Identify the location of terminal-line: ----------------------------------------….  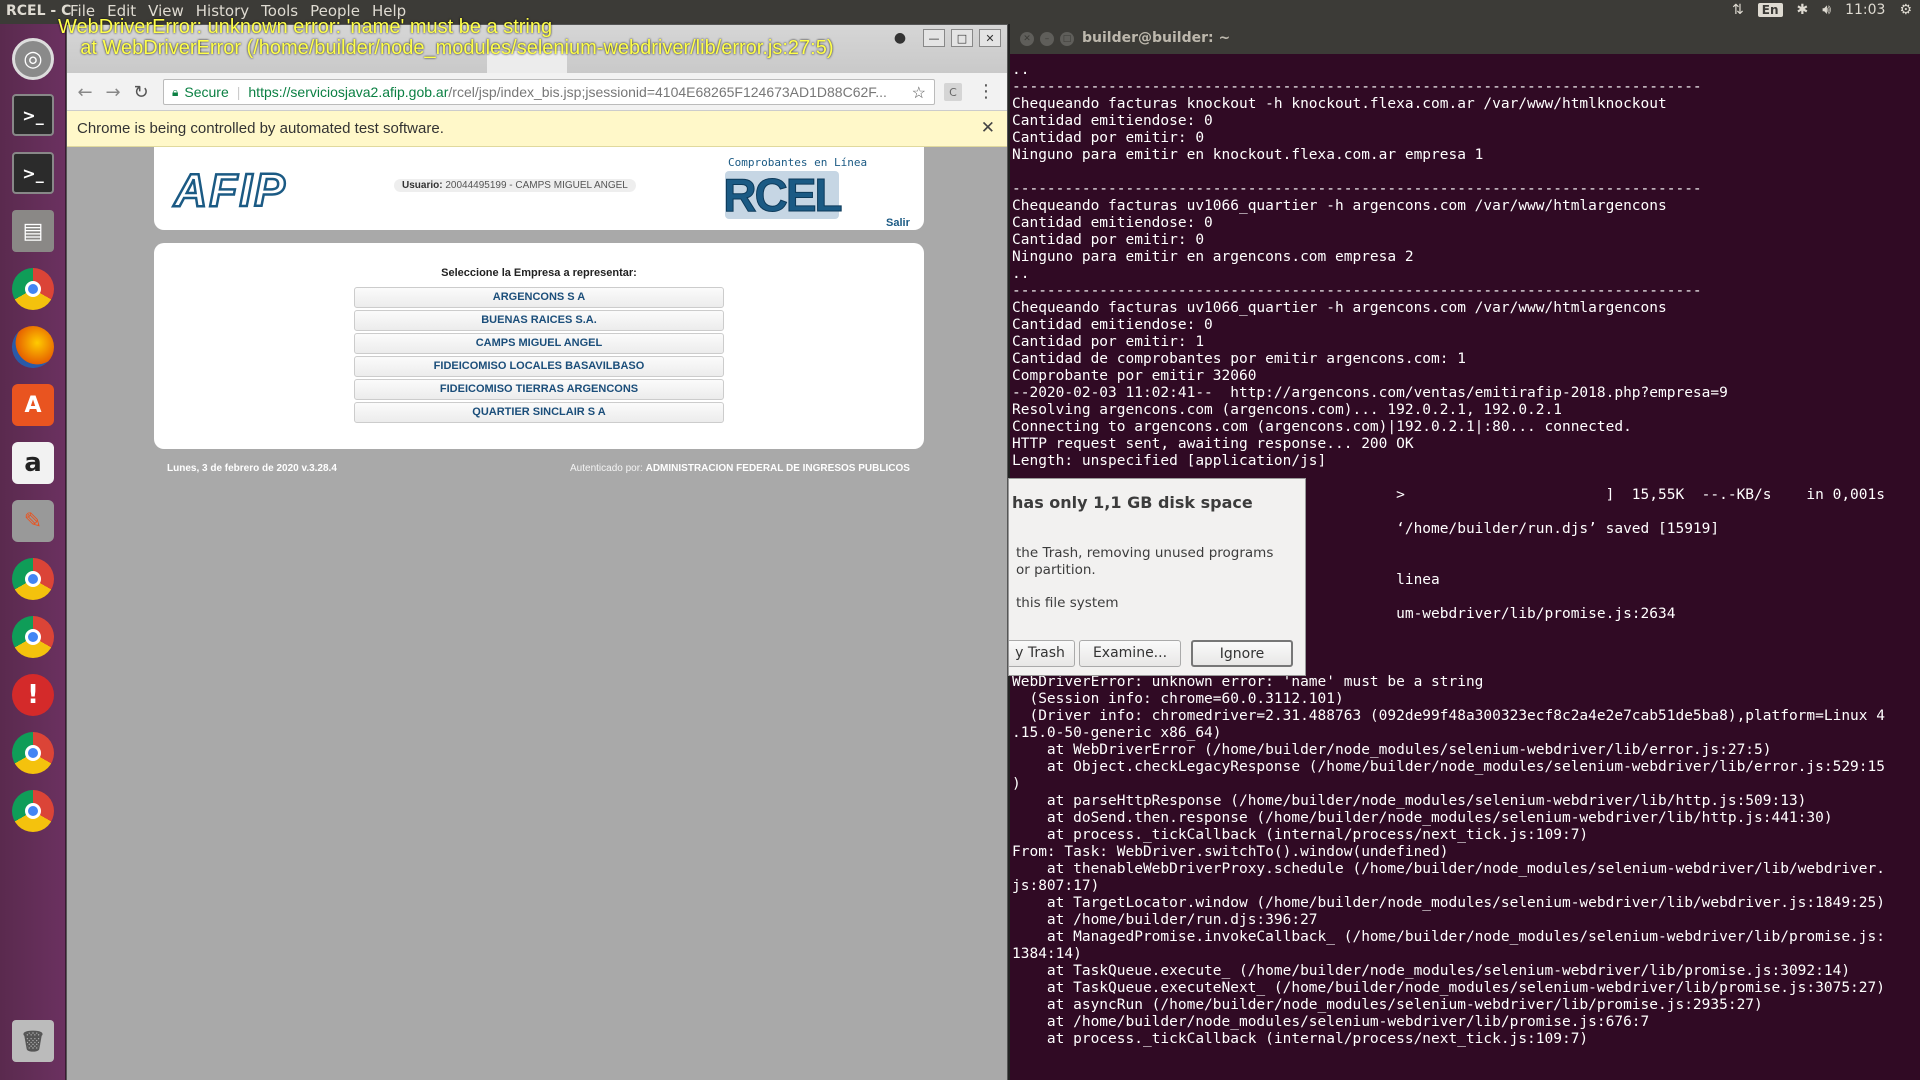
(1357, 87).